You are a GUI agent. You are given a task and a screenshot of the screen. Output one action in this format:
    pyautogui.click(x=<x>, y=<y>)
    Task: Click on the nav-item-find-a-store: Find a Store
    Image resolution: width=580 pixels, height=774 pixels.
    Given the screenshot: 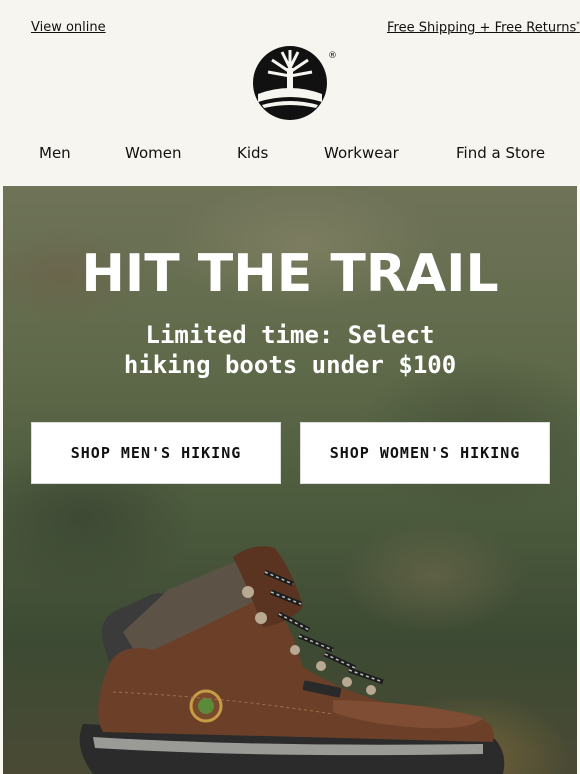 What is the action you would take?
    pyautogui.click(x=500, y=153)
    